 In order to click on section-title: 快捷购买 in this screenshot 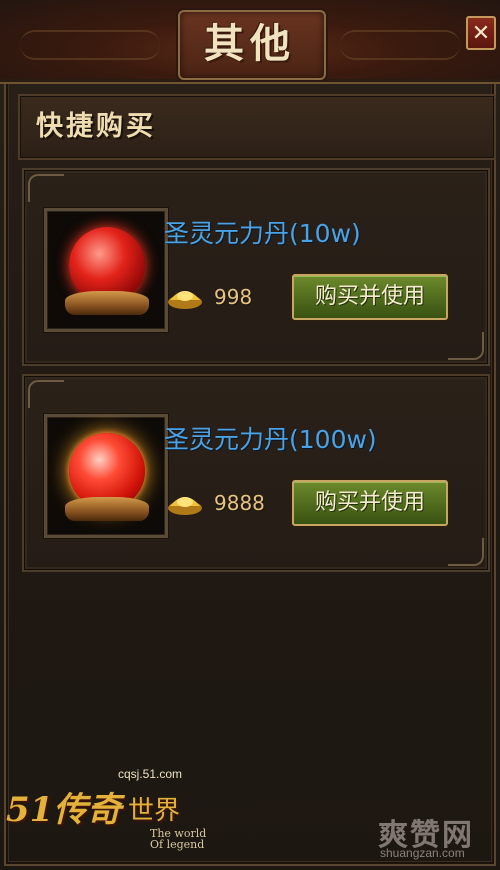, I will do `click(96, 126)`.